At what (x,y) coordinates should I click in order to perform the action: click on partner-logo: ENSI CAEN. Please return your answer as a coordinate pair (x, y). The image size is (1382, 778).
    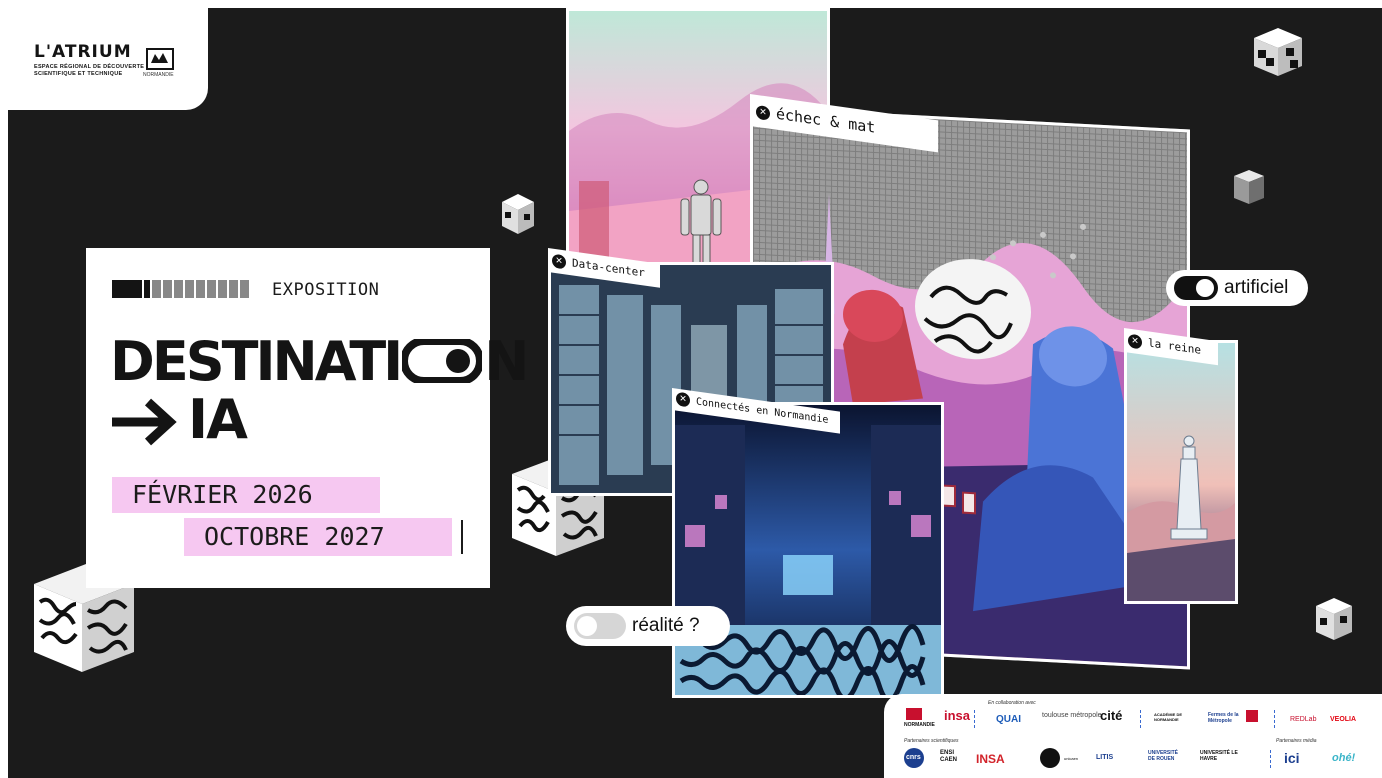
    Looking at the image, I should click on (950, 757).